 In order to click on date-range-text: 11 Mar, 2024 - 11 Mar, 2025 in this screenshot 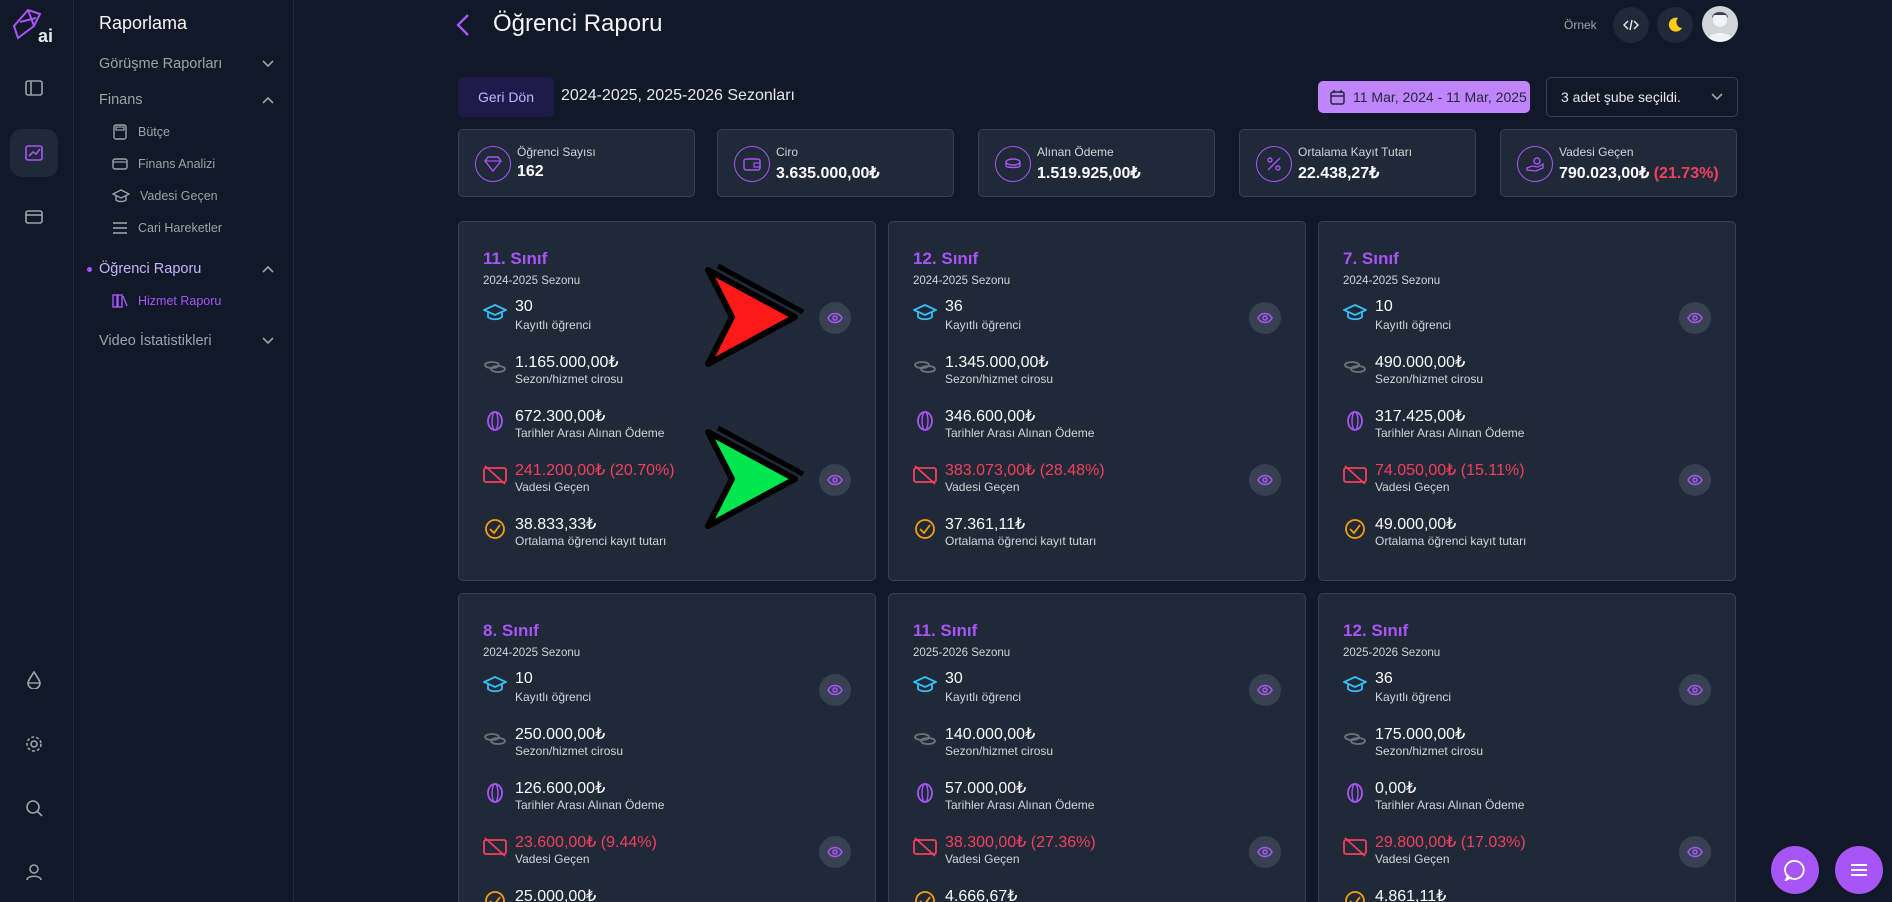, I will do `click(1440, 97)`.